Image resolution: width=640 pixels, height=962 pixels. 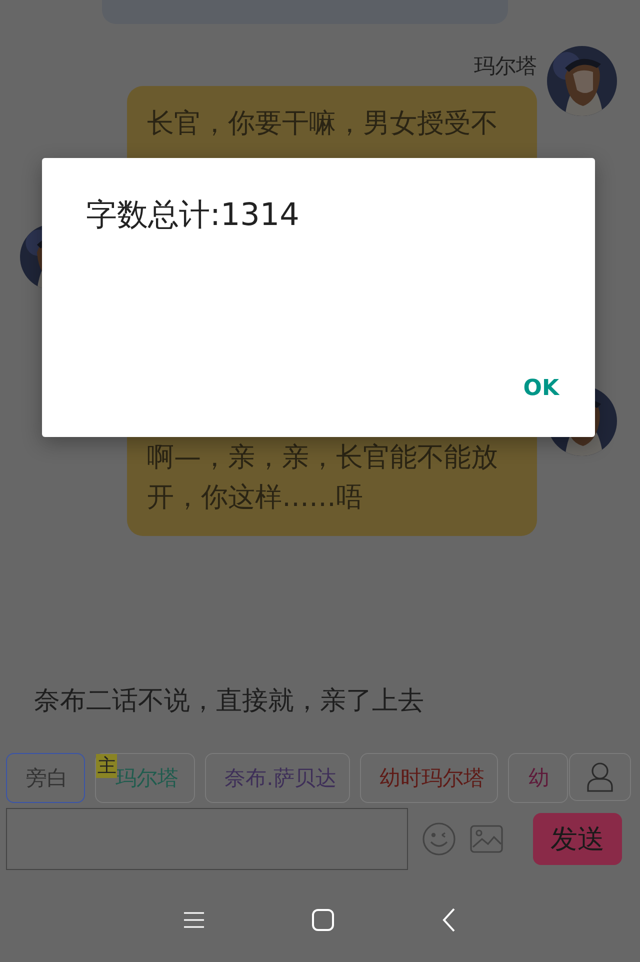 I want to click on narration-text: 奈布二话不说，直接就，亲了上去, so click(x=229, y=701).